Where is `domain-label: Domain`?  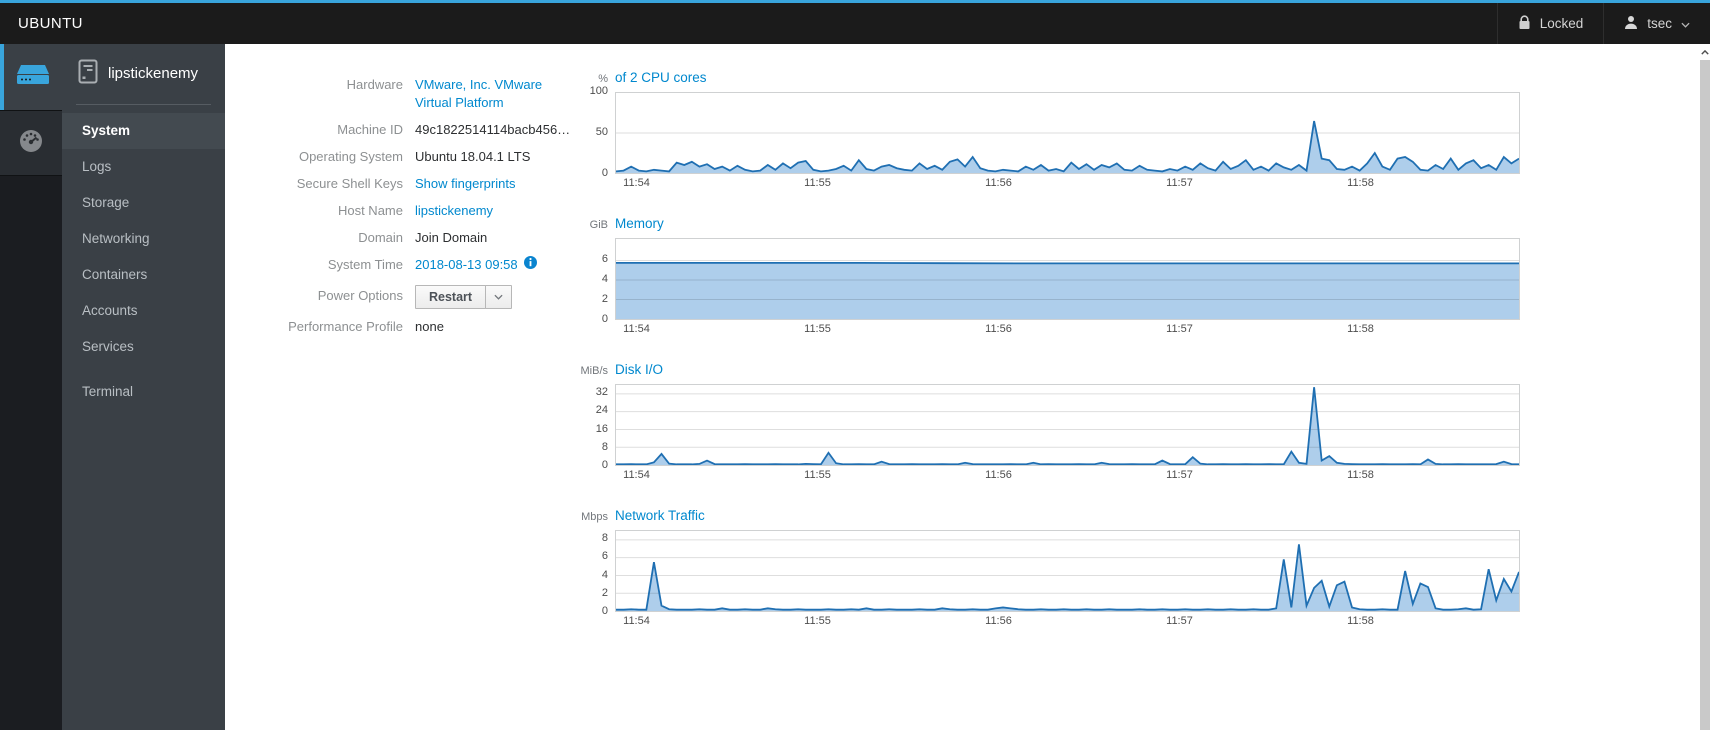
domain-label: Domain is located at coordinates (380, 237).